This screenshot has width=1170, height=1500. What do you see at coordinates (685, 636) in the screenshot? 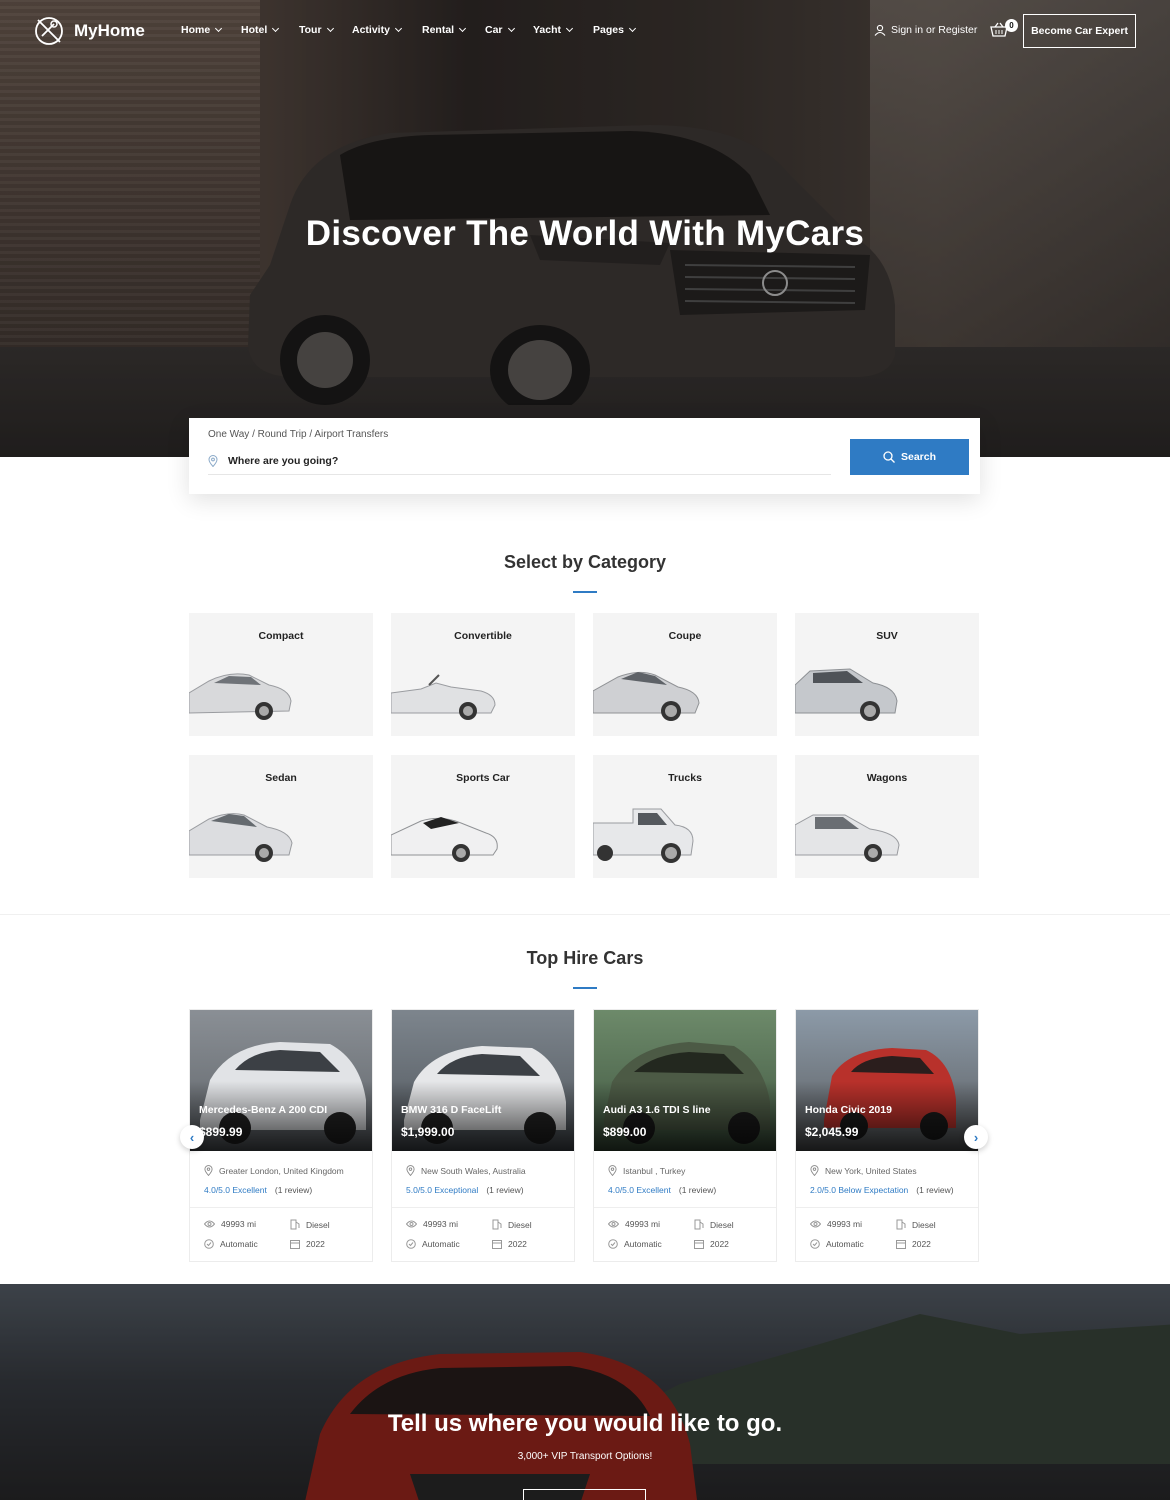
I see `category-label: Coupe` at bounding box center [685, 636].